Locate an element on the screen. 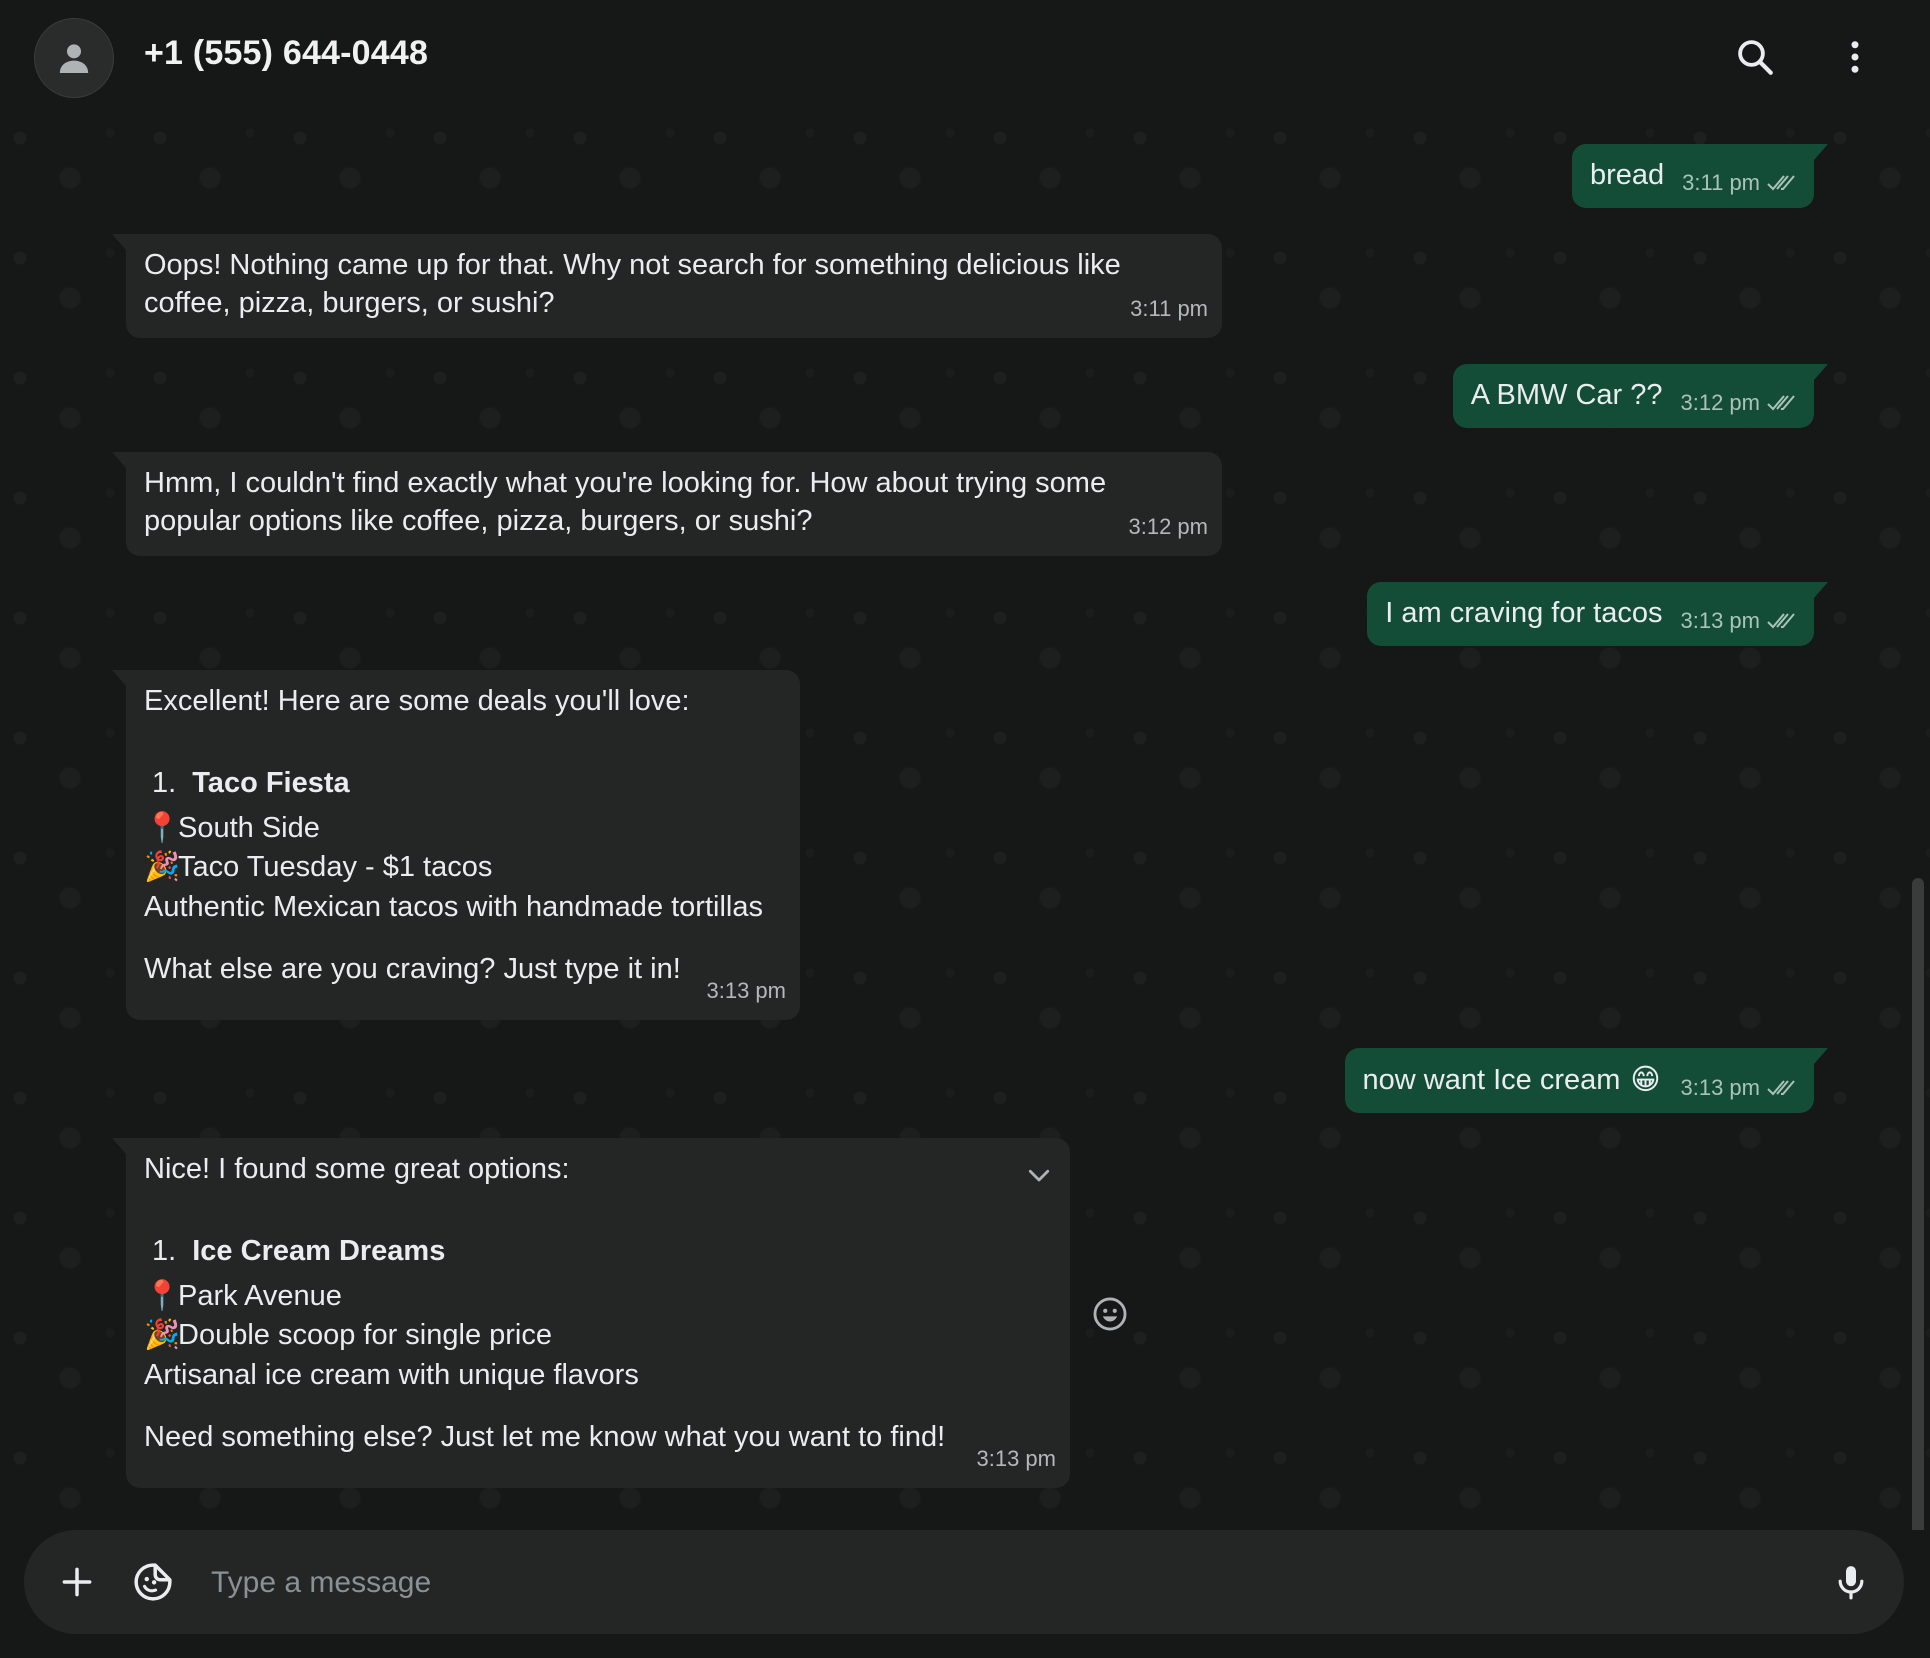 The image size is (1930, 1658). search-button is located at coordinates (1755, 57).